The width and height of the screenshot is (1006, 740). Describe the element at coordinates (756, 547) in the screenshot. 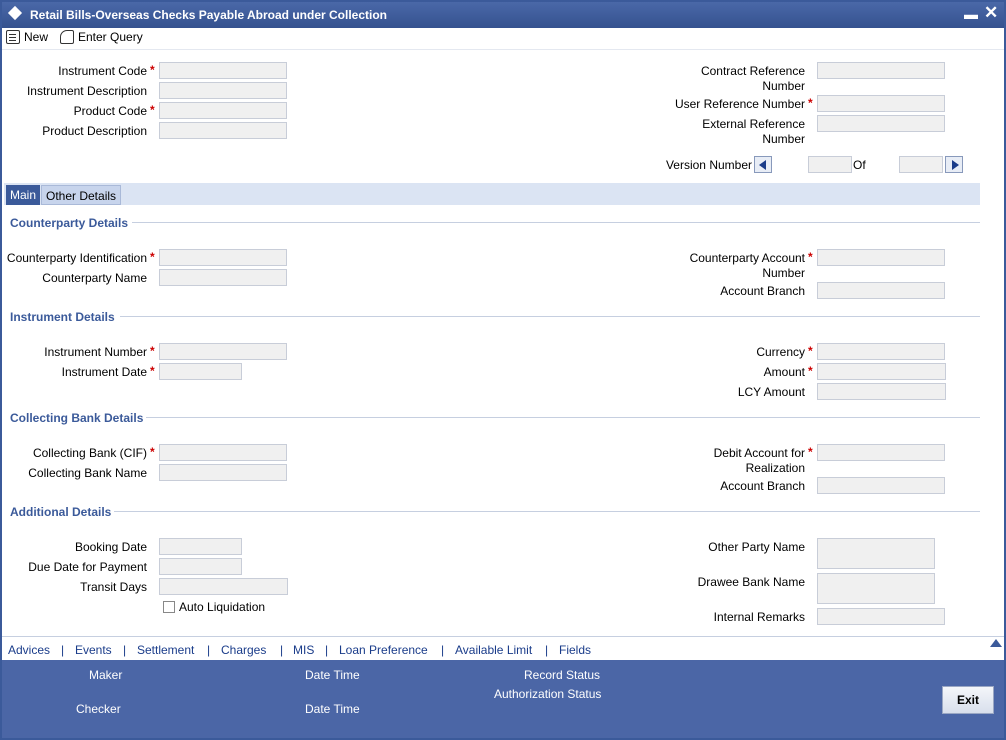

I see `other-party-name-label: Other Party Name` at that location.